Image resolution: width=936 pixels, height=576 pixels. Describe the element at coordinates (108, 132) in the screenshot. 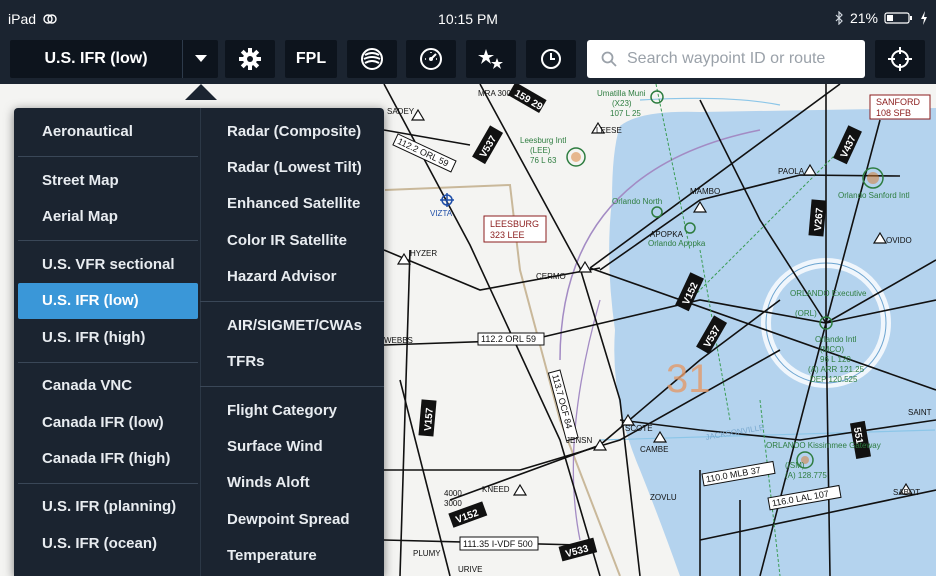

I see `menu-item-aeronautical: Aeronautical` at that location.